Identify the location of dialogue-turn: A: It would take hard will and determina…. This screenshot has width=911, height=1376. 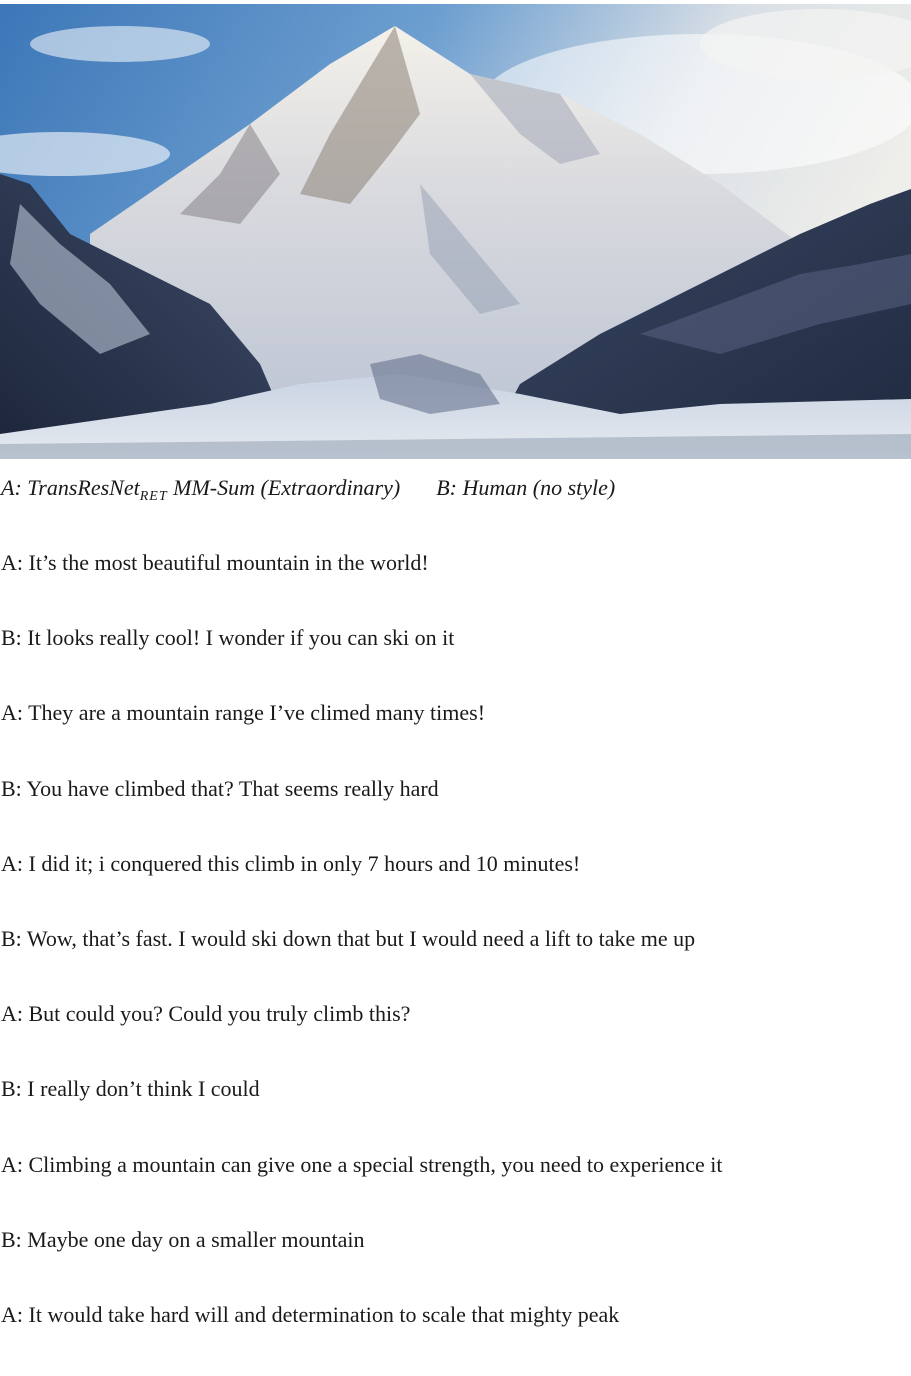
(310, 1314).